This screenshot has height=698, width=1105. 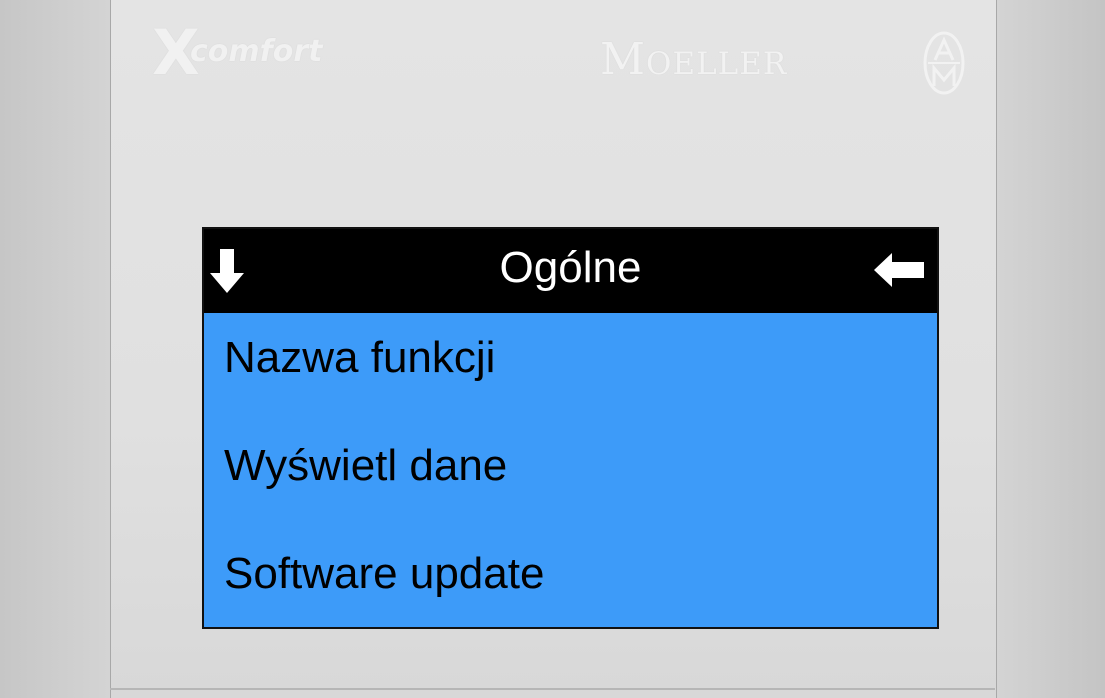 I want to click on menu-item-wyswietl-dane: Wyświetl dane, so click(x=365, y=466).